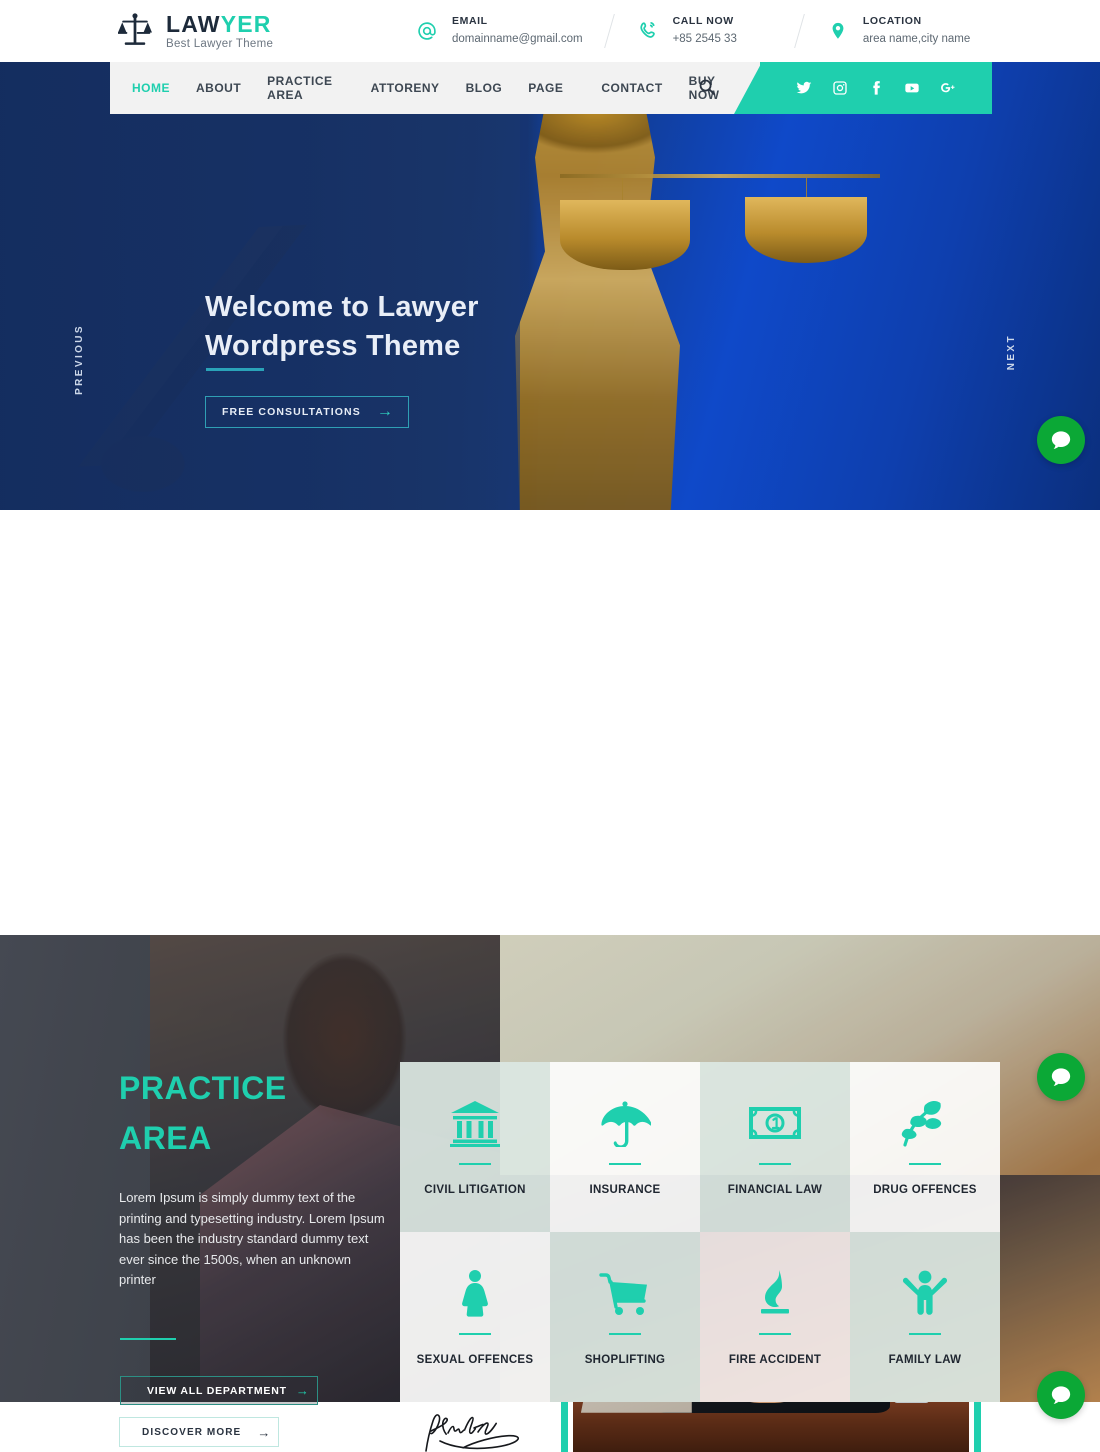 The image size is (1100, 1452). I want to click on nav-item-blog: BLOG, so click(484, 88).